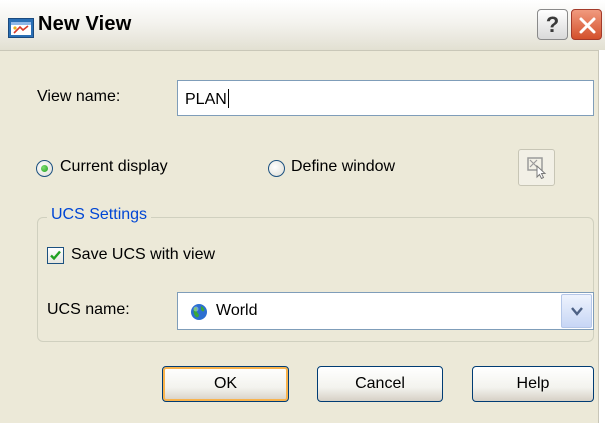 The image size is (605, 423). Describe the element at coordinates (385, 311) in the screenshot. I see `ucs-name-dropdown: World` at that location.